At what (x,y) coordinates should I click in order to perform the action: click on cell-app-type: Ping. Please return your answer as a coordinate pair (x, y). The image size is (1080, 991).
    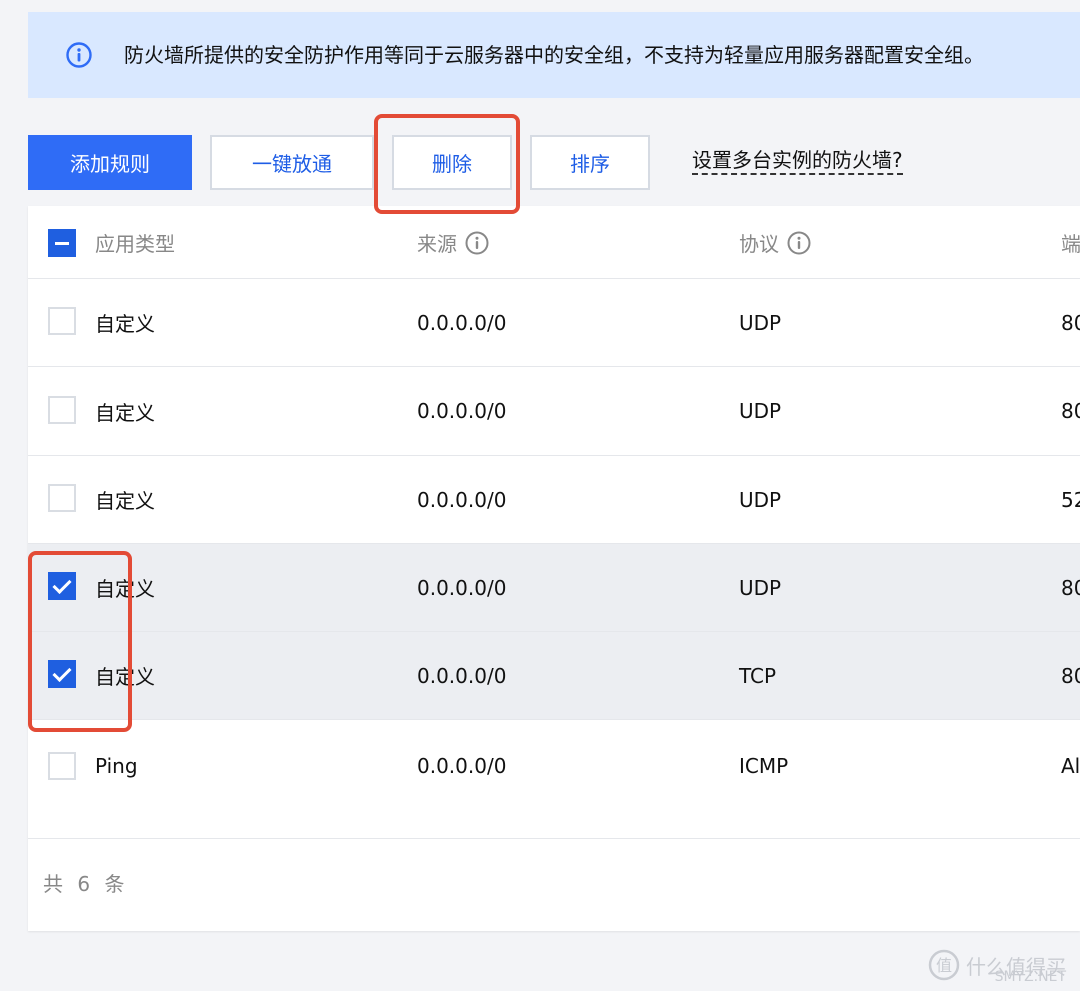
    Looking at the image, I should click on (116, 765).